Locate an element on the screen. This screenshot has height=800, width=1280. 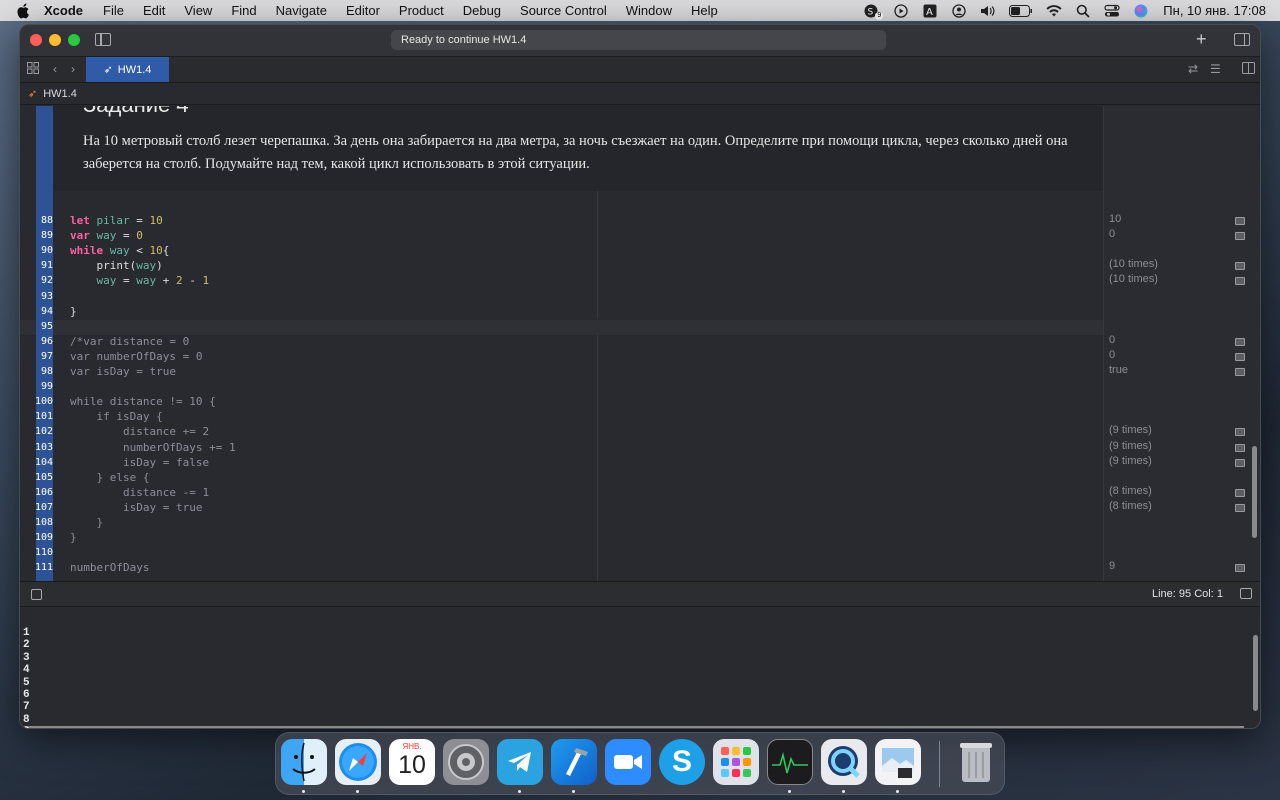
minimize-window-button is located at coordinates (55, 40).